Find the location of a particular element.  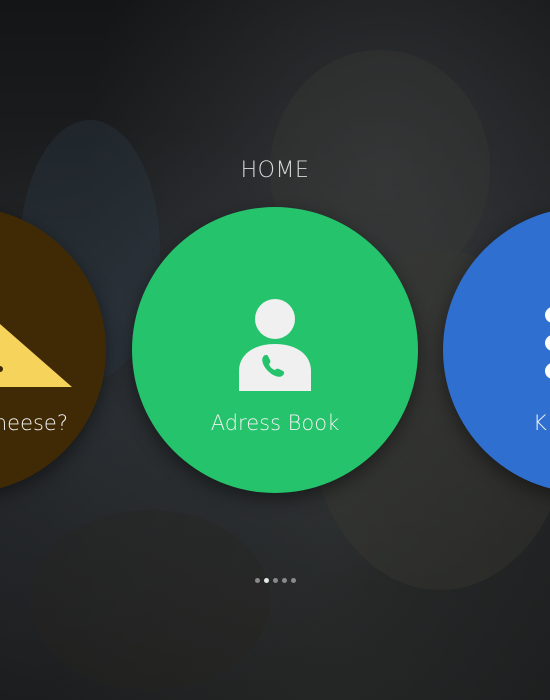

tile-label: heese? is located at coordinates (34, 423).